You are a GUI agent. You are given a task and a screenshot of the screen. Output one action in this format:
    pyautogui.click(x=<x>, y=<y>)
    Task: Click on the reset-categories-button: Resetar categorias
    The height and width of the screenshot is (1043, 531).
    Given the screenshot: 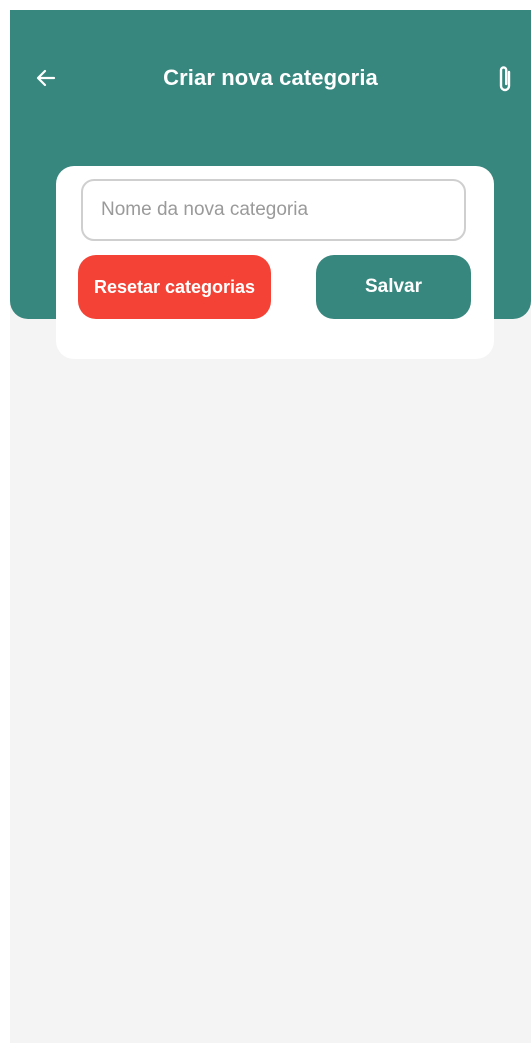 What is the action you would take?
    pyautogui.click(x=174, y=287)
    